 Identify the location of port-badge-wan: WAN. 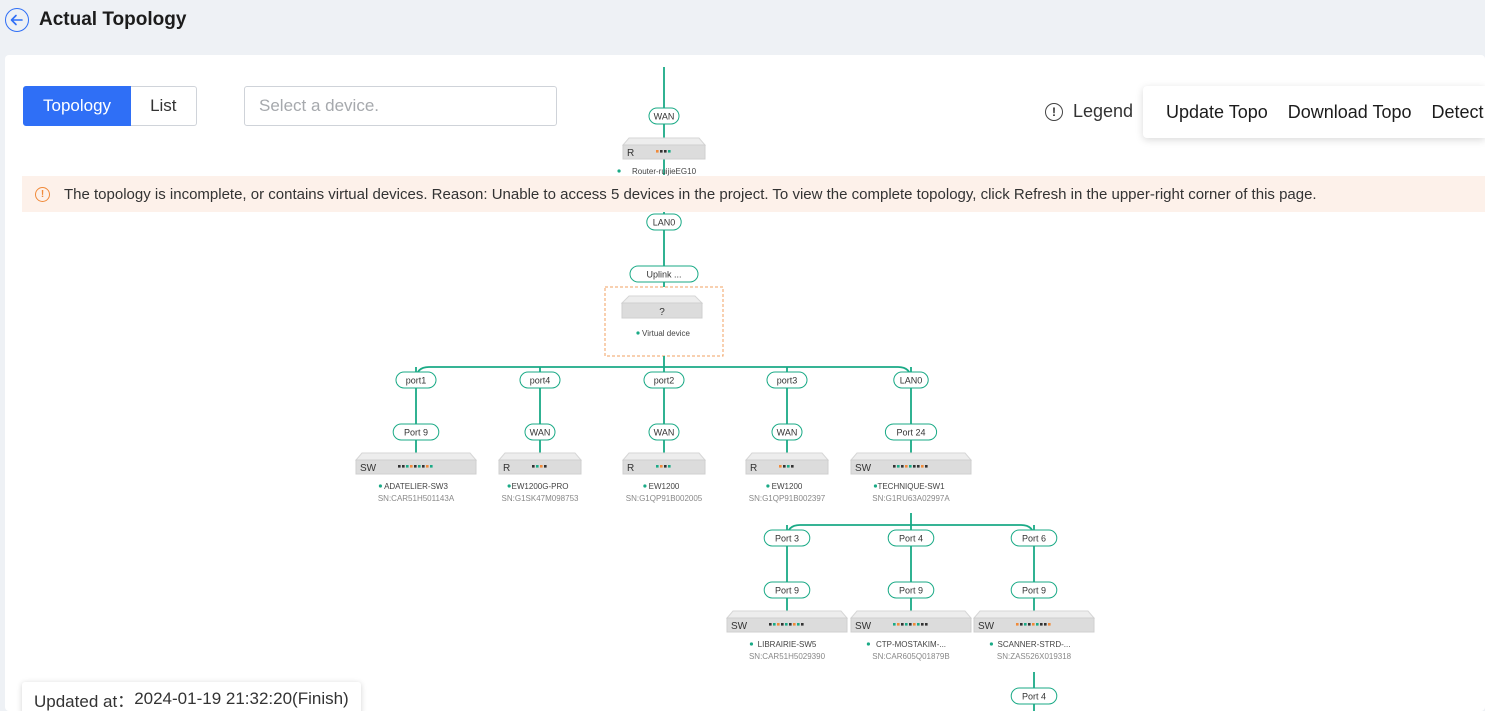
(664, 116).